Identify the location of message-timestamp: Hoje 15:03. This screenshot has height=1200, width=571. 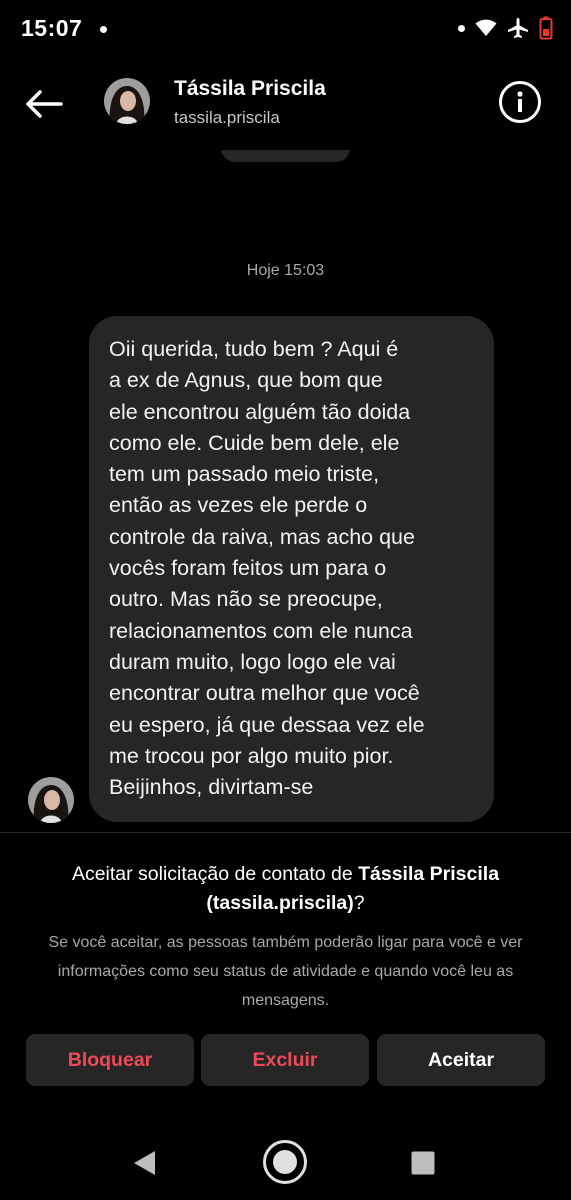
(285, 270).